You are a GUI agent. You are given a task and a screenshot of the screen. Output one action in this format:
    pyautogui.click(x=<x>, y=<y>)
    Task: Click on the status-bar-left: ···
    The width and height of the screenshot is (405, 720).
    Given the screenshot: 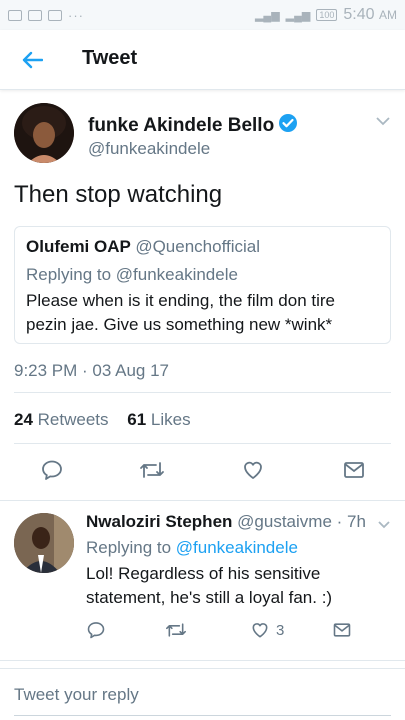 What is the action you would take?
    pyautogui.click(x=46, y=15)
    